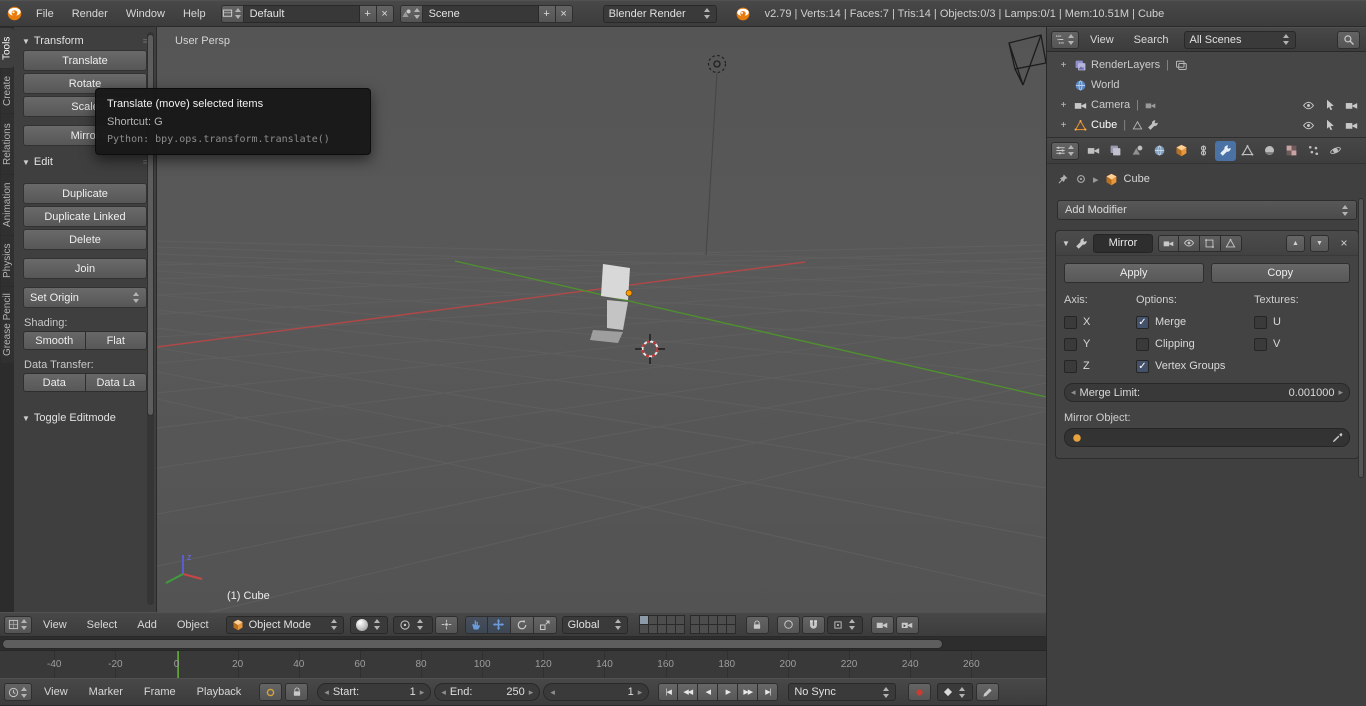 The width and height of the screenshot is (1366, 706). What do you see at coordinates (85, 60) in the screenshot?
I see `translate-button: Translate` at bounding box center [85, 60].